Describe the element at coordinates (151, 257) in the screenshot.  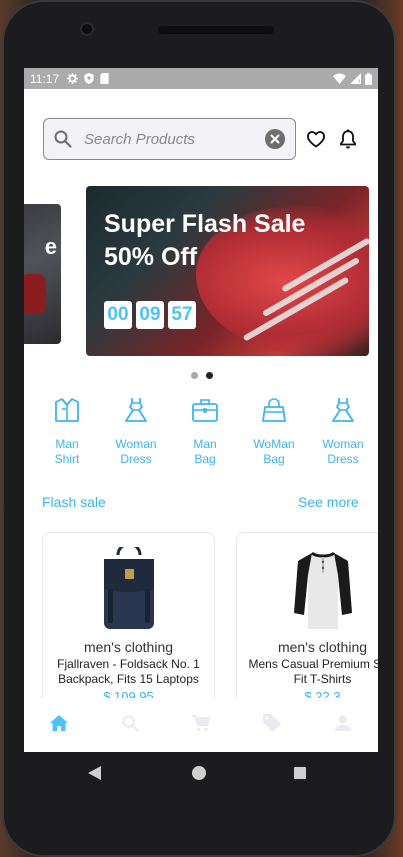
I see `banner-title-line2: 50% Off` at that location.